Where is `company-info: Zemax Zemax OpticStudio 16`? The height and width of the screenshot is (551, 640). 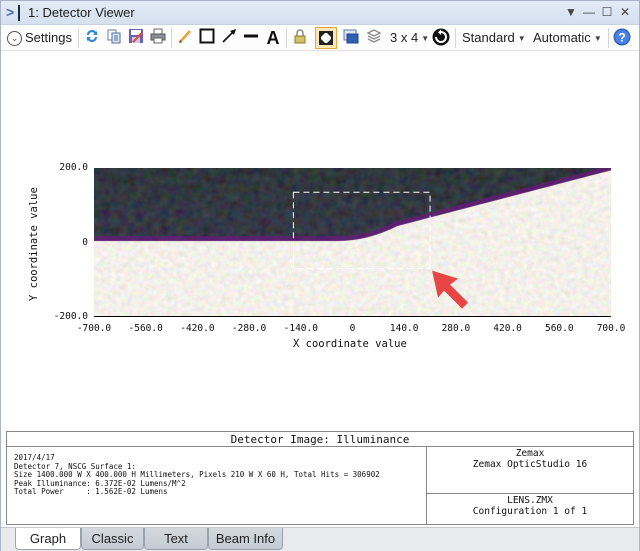
company-info: Zemax Zemax OpticStudio 16 is located at coordinates (529, 470).